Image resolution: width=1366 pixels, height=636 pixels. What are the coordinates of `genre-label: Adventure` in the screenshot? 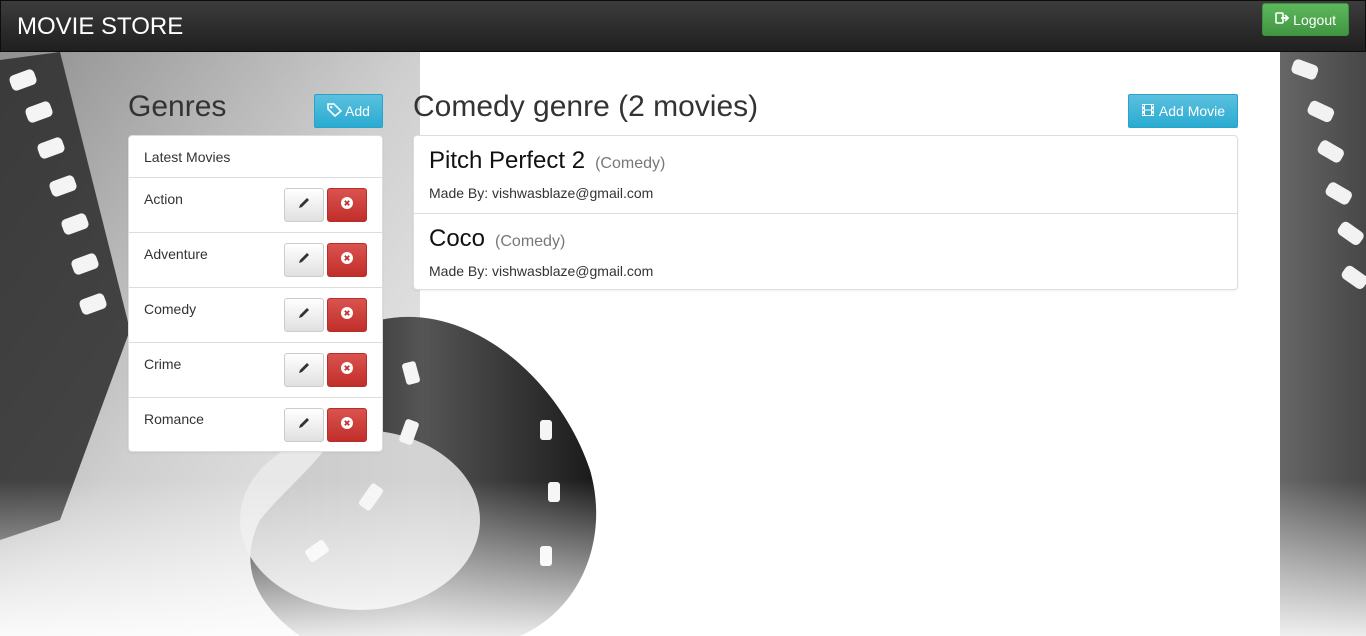 It's located at (176, 254).